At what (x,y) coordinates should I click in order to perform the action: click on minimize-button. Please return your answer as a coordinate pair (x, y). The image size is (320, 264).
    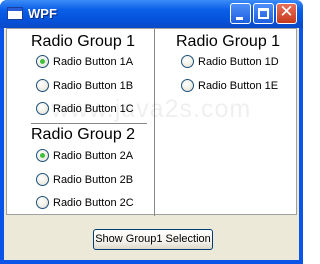
    Looking at the image, I should click on (240, 13).